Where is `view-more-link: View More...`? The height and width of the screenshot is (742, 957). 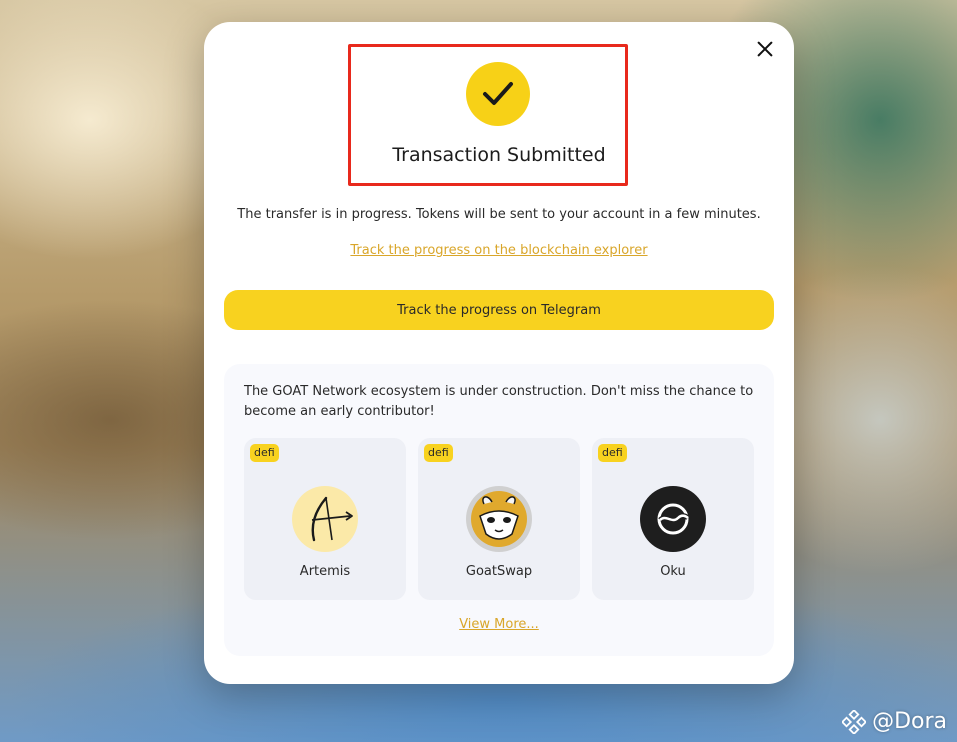
view-more-link: View More... is located at coordinates (499, 624).